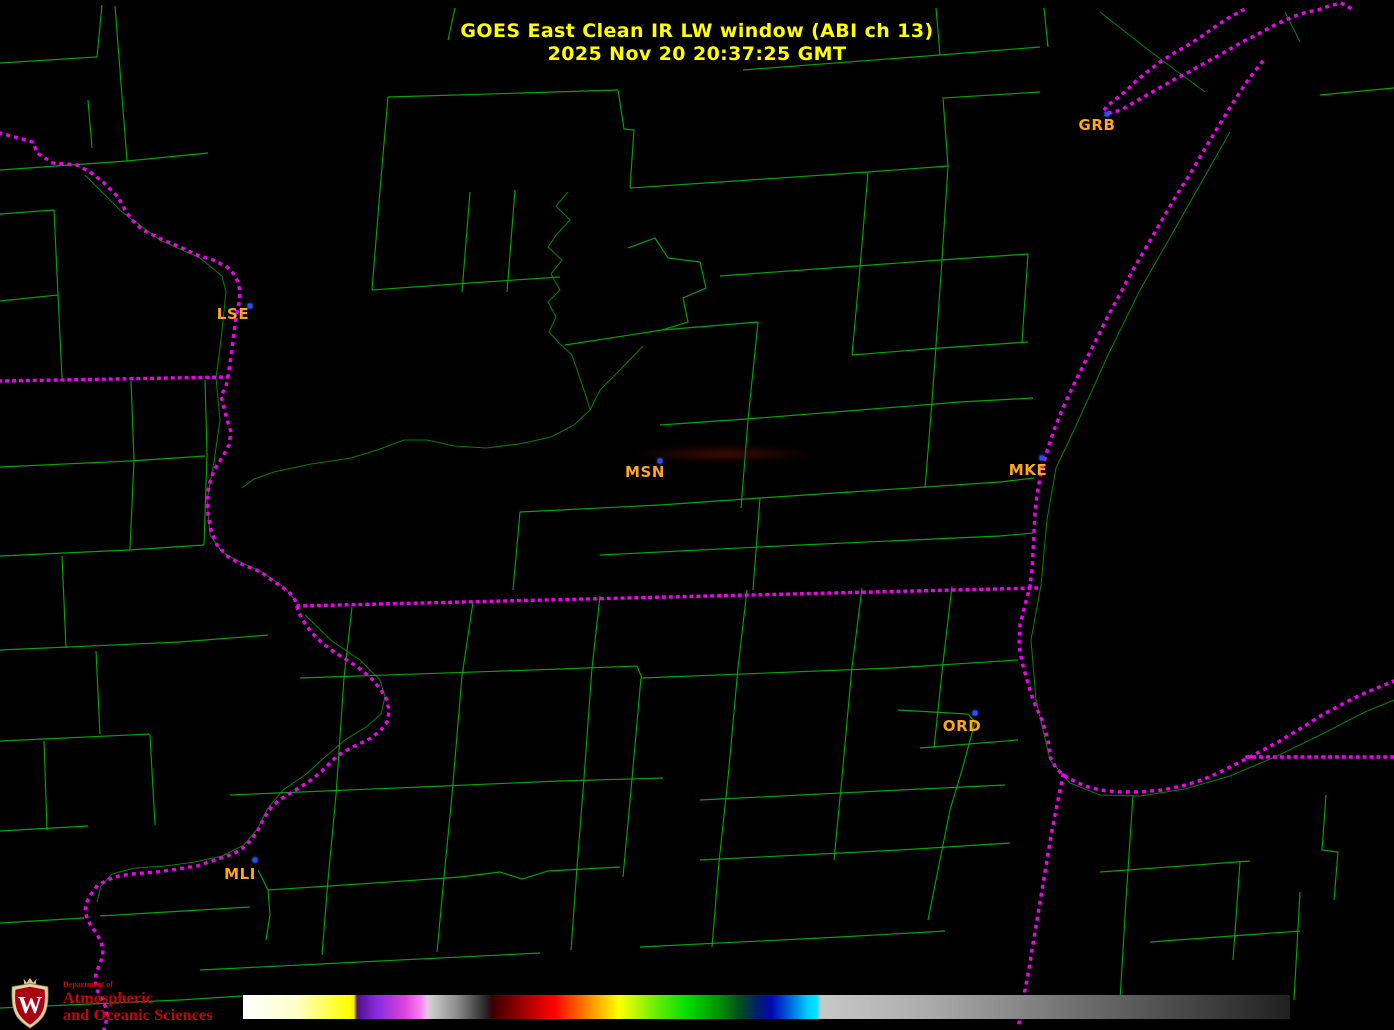  What do you see at coordinates (1097, 125) in the screenshot?
I see `station-label-GRB: GRB` at bounding box center [1097, 125].